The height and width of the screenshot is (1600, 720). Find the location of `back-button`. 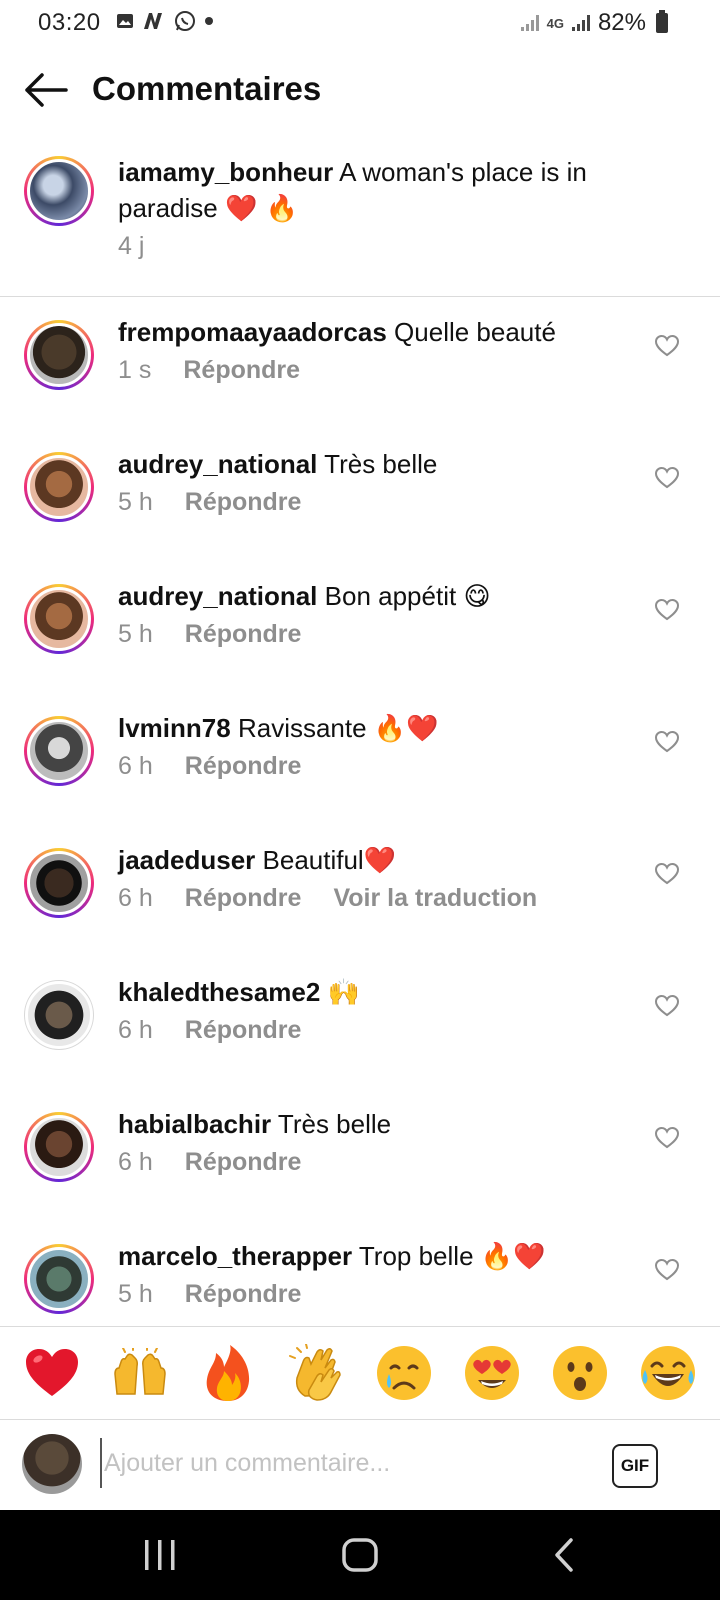

back-button is located at coordinates (45, 90).